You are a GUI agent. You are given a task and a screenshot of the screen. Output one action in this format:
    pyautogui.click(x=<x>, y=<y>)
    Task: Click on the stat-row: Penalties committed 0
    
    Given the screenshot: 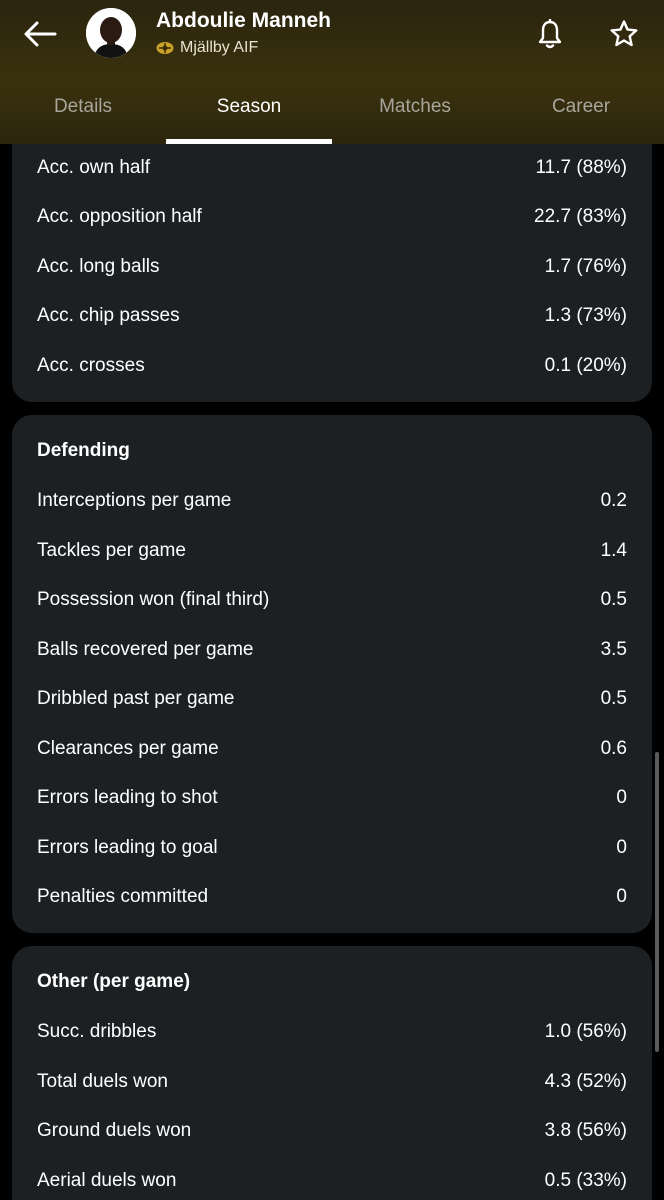 What is the action you would take?
    pyautogui.click(x=332, y=896)
    